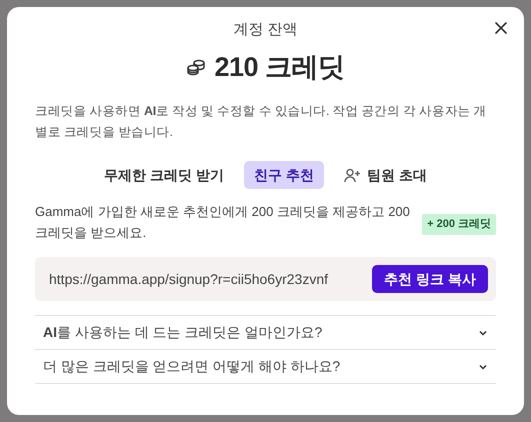 This screenshot has height=422, width=531. I want to click on tab: 무제한 크레딧 받기, so click(164, 175).